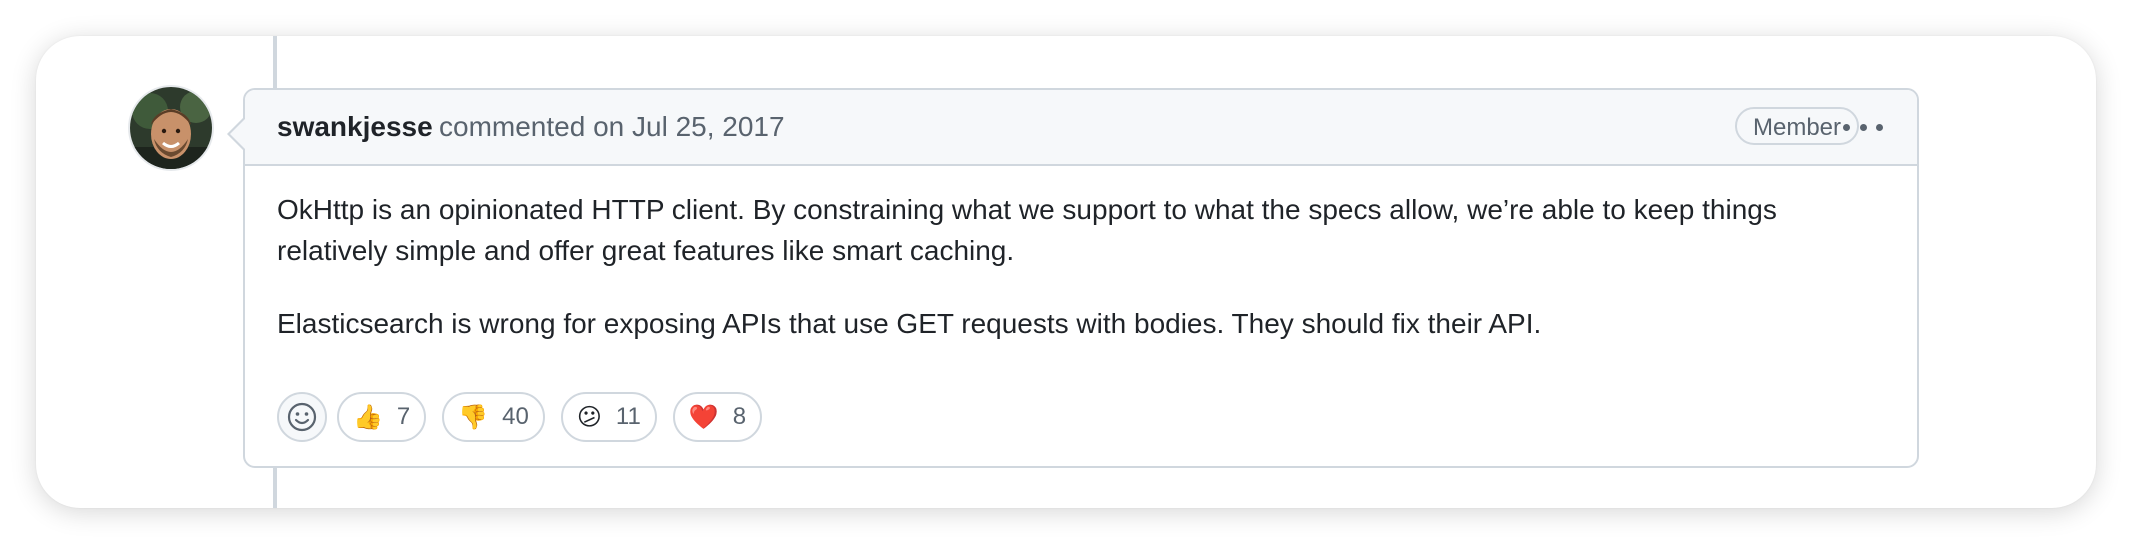 Image resolution: width=2132 pixels, height=544 pixels. What do you see at coordinates (403, 416) in the screenshot?
I see `reaction-count: 7` at bounding box center [403, 416].